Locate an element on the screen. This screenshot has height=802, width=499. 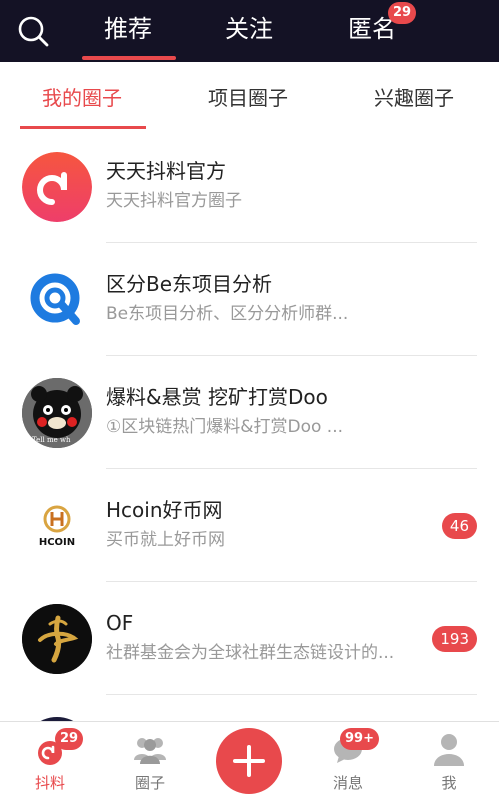
top-bar: 推荐 关注 匿名 29 is located at coordinates (249, 31).